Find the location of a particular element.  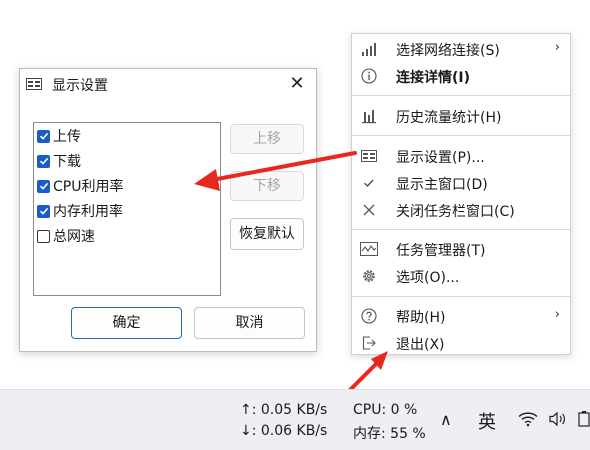

list-item: CPU利用率 is located at coordinates (80, 186).